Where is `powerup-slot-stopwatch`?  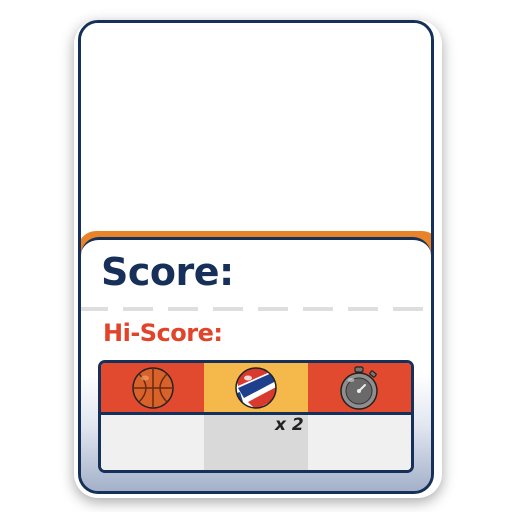
powerup-slot-stopwatch is located at coordinates (359, 387).